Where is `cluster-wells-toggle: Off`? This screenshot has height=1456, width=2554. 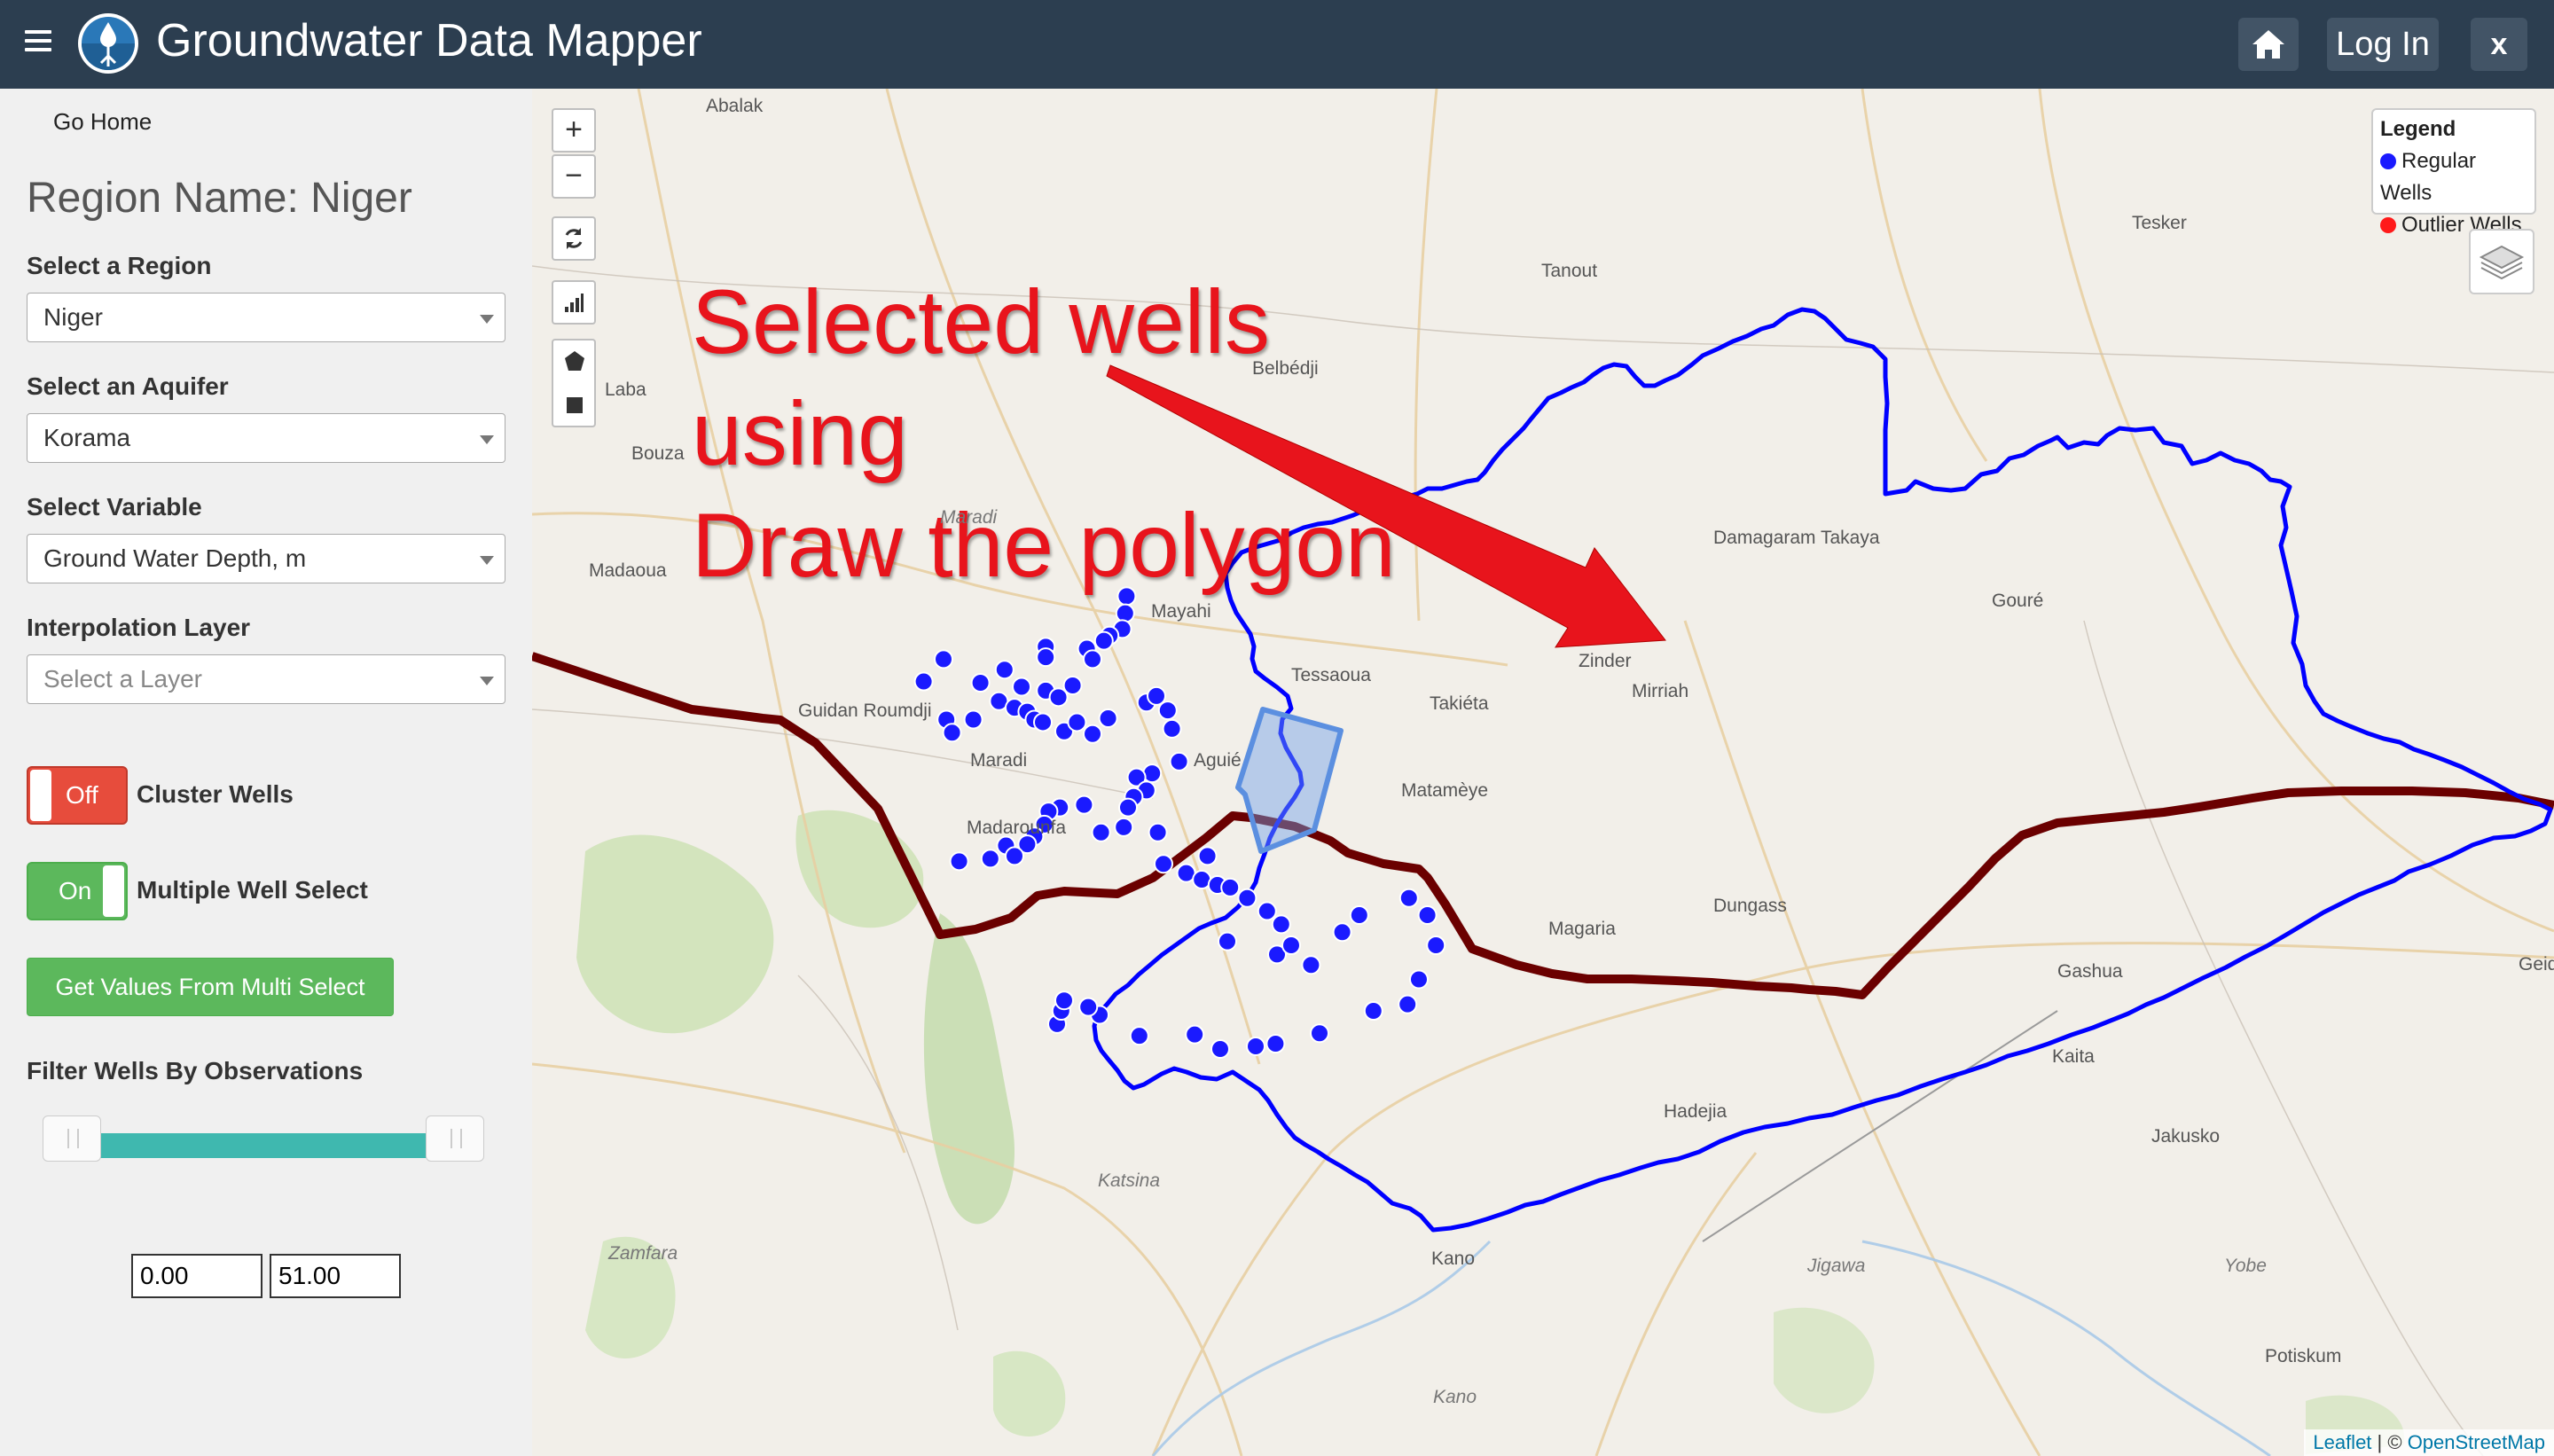
cluster-wells-toggle: Off is located at coordinates (77, 795).